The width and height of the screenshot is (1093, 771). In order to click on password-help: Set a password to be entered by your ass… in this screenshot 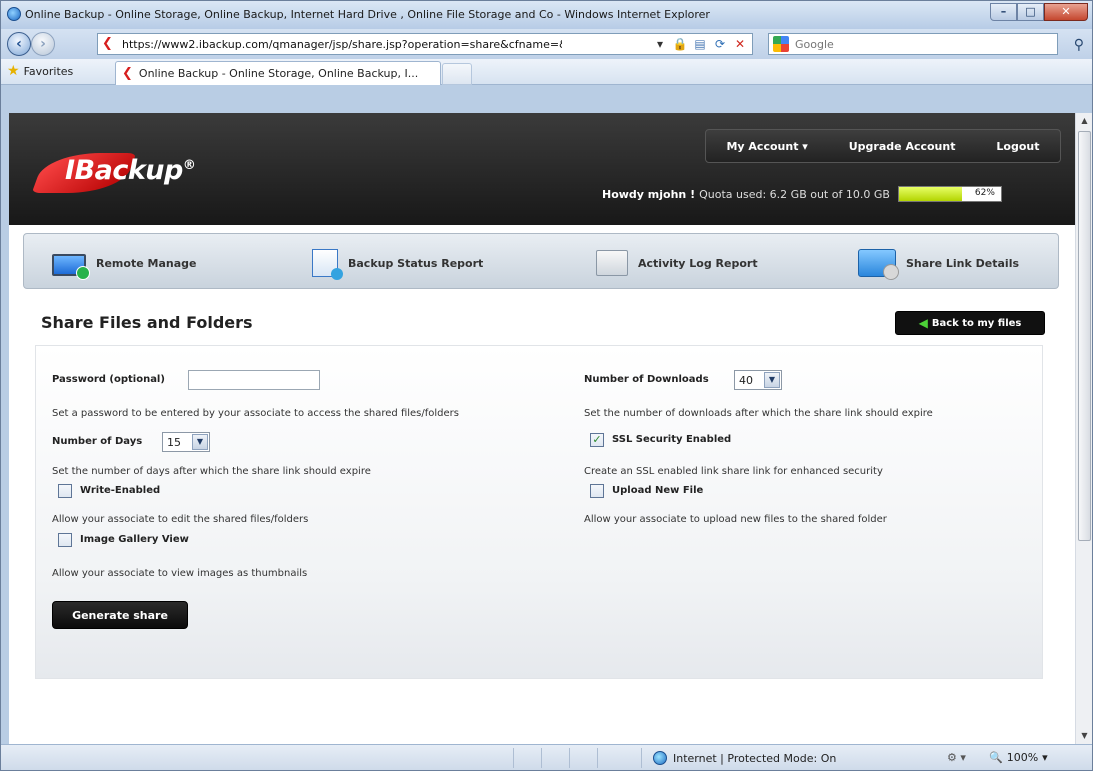, I will do `click(255, 413)`.